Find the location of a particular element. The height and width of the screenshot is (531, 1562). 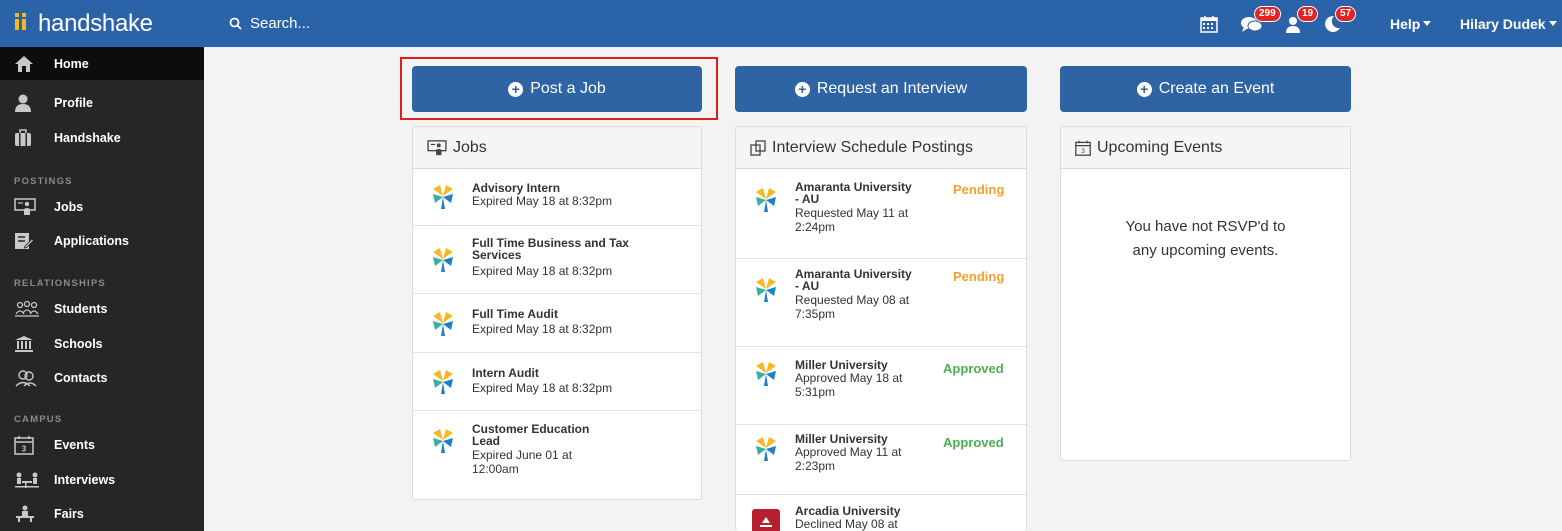

sidebar-item-profile: Profile is located at coordinates (102, 103).